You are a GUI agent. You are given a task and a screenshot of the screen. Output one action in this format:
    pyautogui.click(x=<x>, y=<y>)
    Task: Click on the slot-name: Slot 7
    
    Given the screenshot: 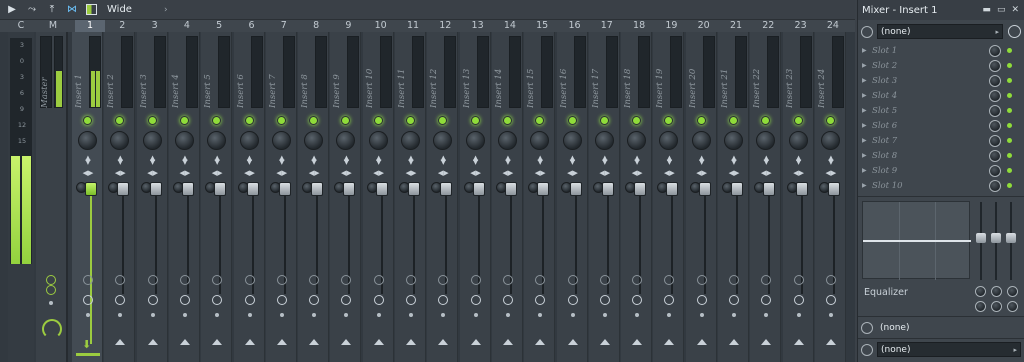 What is the action you would take?
    pyautogui.click(x=929, y=141)
    